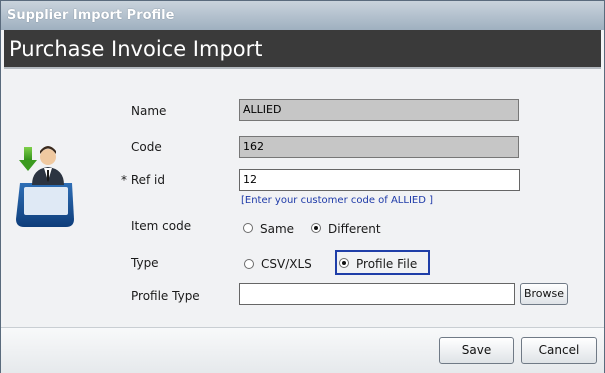 This screenshot has height=373, width=605. What do you see at coordinates (379, 147) in the screenshot?
I see `code-field: 162` at bounding box center [379, 147].